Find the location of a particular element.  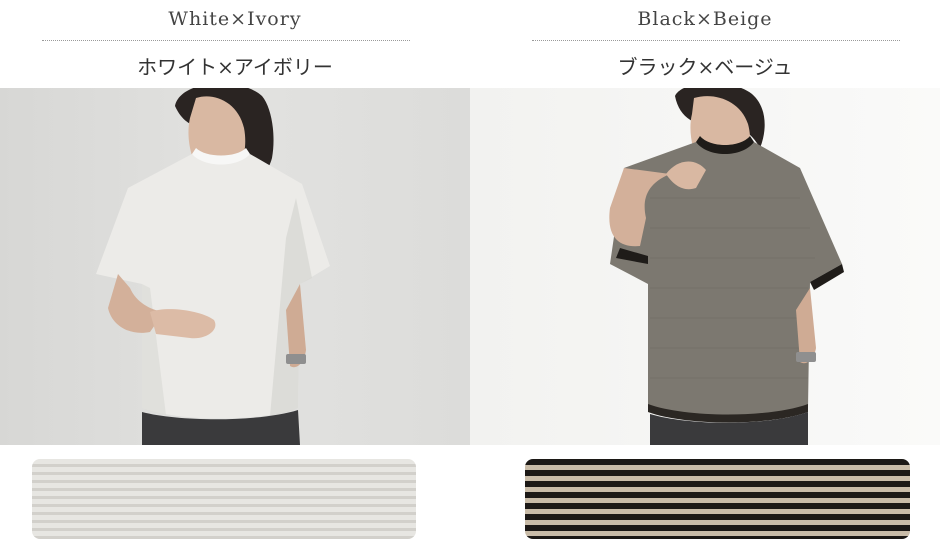

variant-name-english: White×Ivory is located at coordinates (235, 19).